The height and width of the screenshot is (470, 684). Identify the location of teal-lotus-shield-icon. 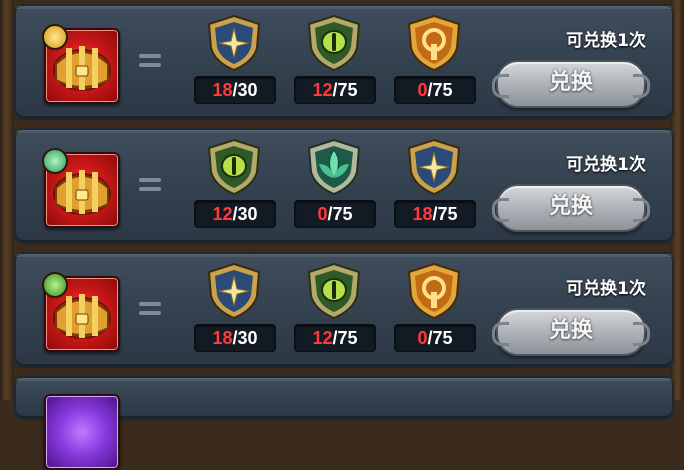
(334, 167).